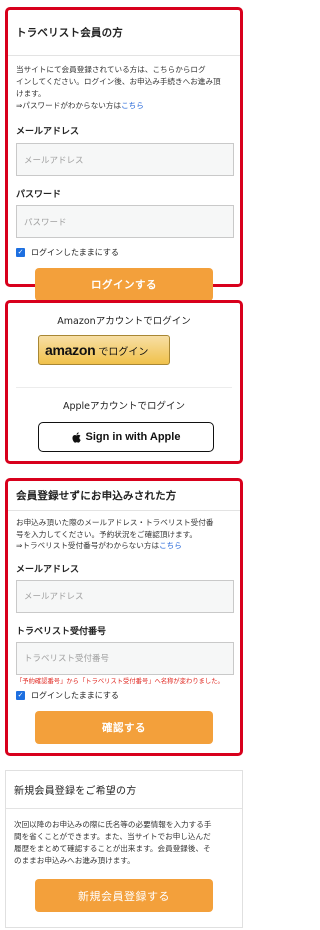 The height and width of the screenshot is (930, 320). What do you see at coordinates (124, 321) in the screenshot?
I see `amazon-login-title: Amazonアカウントでログイン` at bounding box center [124, 321].